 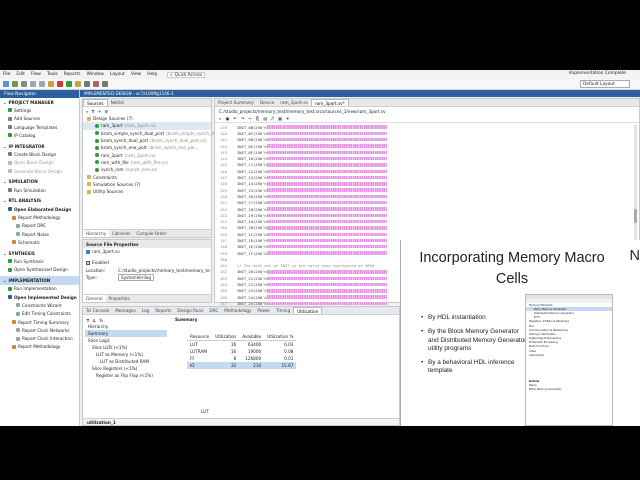 I want to click on flow-nav-item: Settings, so click(x=39, y=110).